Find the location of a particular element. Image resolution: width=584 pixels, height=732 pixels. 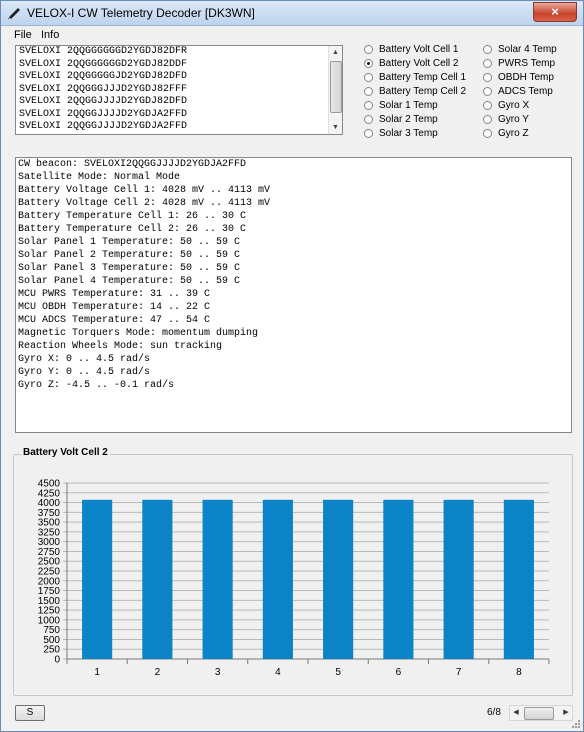

y-tick-label: 2500 is located at coordinates (49, 562).